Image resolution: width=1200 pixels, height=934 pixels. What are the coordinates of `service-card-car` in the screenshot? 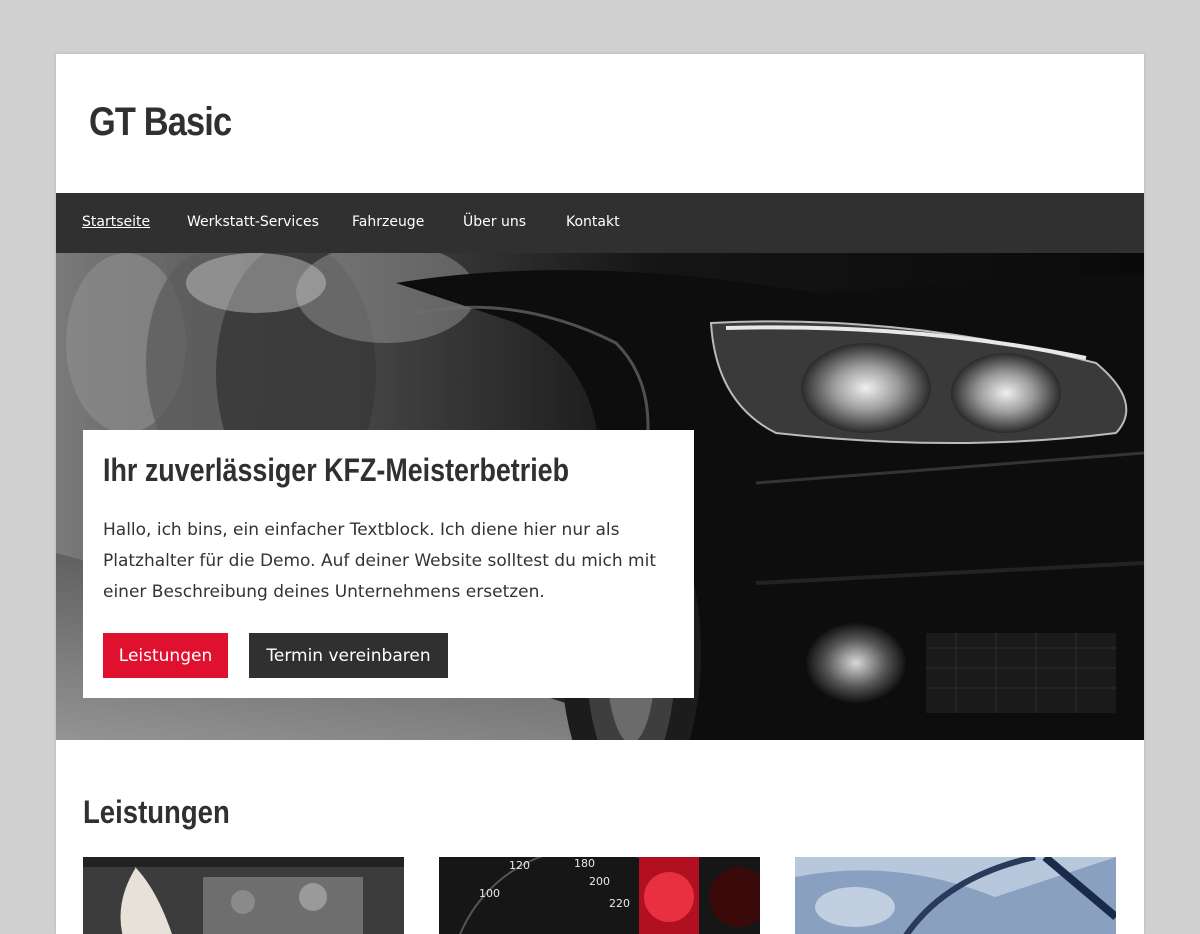 It's located at (955, 895).